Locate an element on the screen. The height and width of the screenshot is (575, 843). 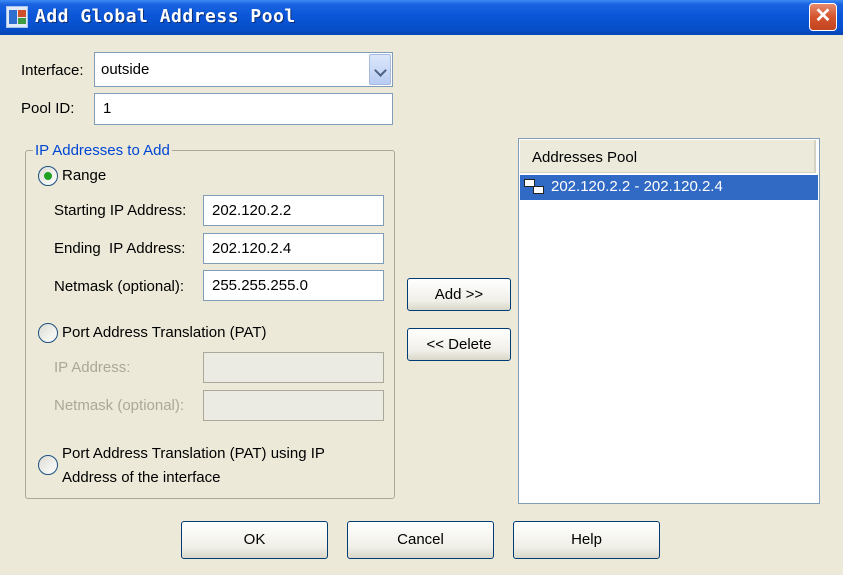
netmask-field: 255.255.255.0 is located at coordinates (293, 285).